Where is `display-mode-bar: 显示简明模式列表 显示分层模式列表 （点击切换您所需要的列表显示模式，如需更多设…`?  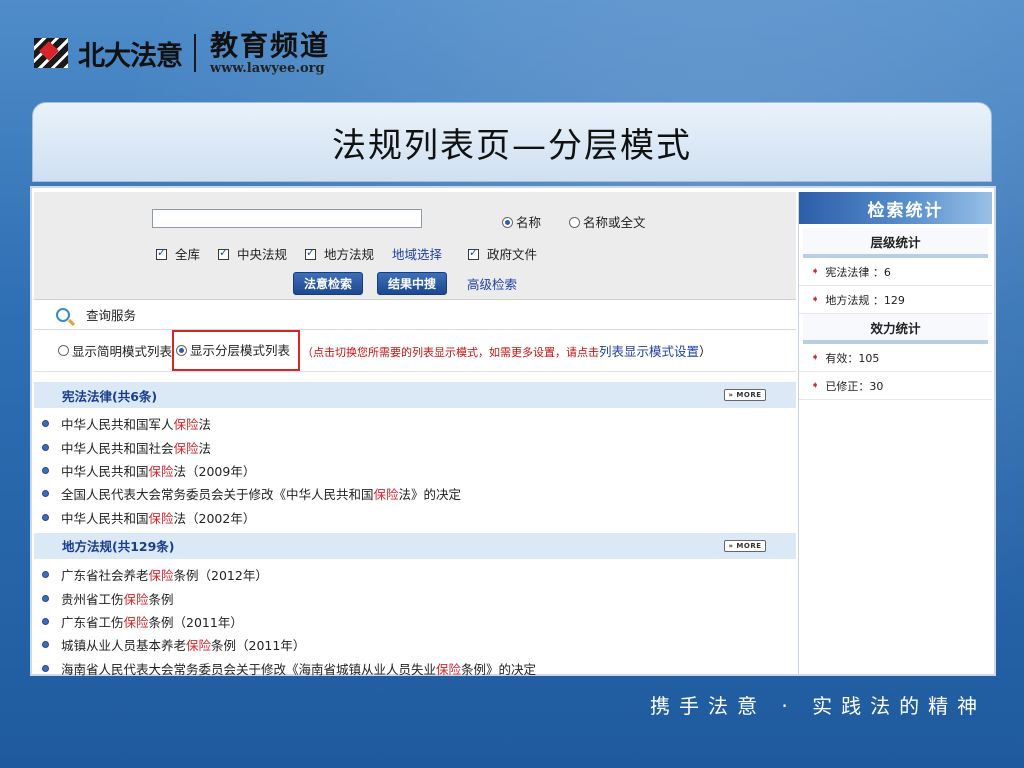
display-mode-bar: 显示简明模式列表 显示分层模式列表 （点击切换您所需要的列表显示模式，如需更多设… is located at coordinates (415, 351).